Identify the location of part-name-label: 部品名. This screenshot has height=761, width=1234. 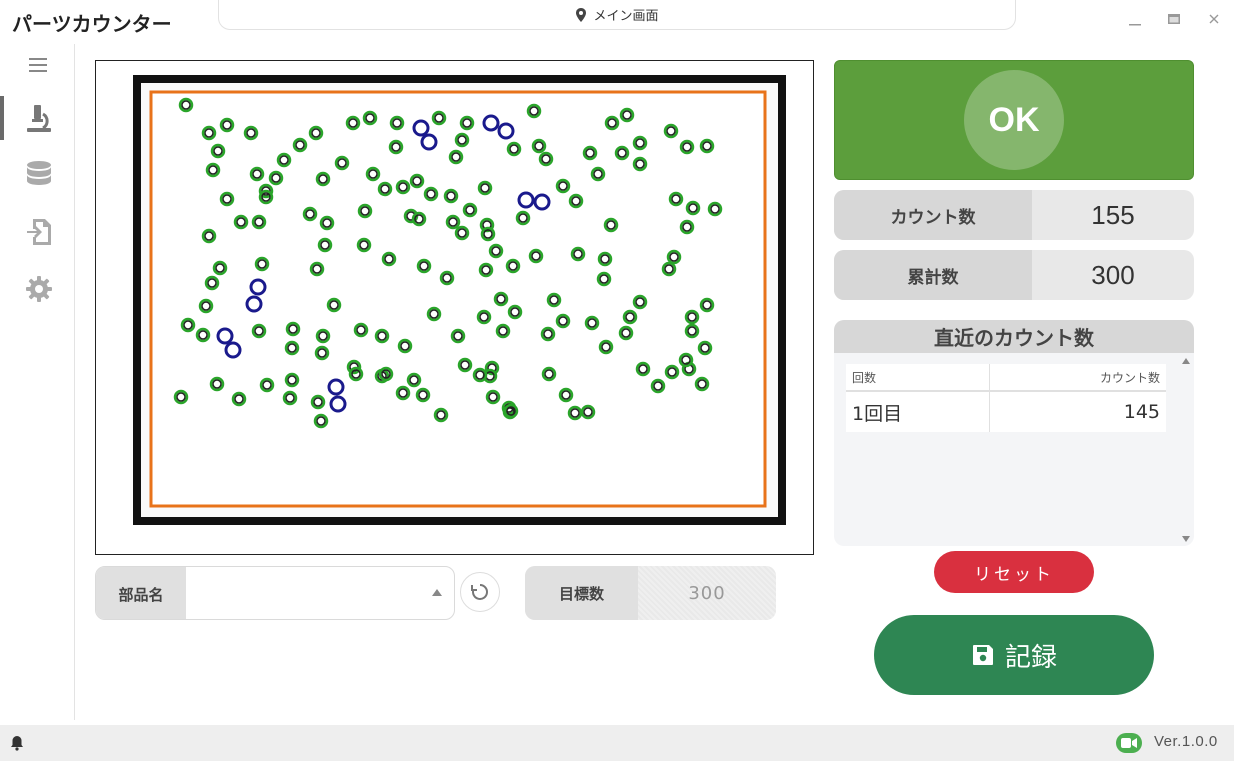
(141, 593).